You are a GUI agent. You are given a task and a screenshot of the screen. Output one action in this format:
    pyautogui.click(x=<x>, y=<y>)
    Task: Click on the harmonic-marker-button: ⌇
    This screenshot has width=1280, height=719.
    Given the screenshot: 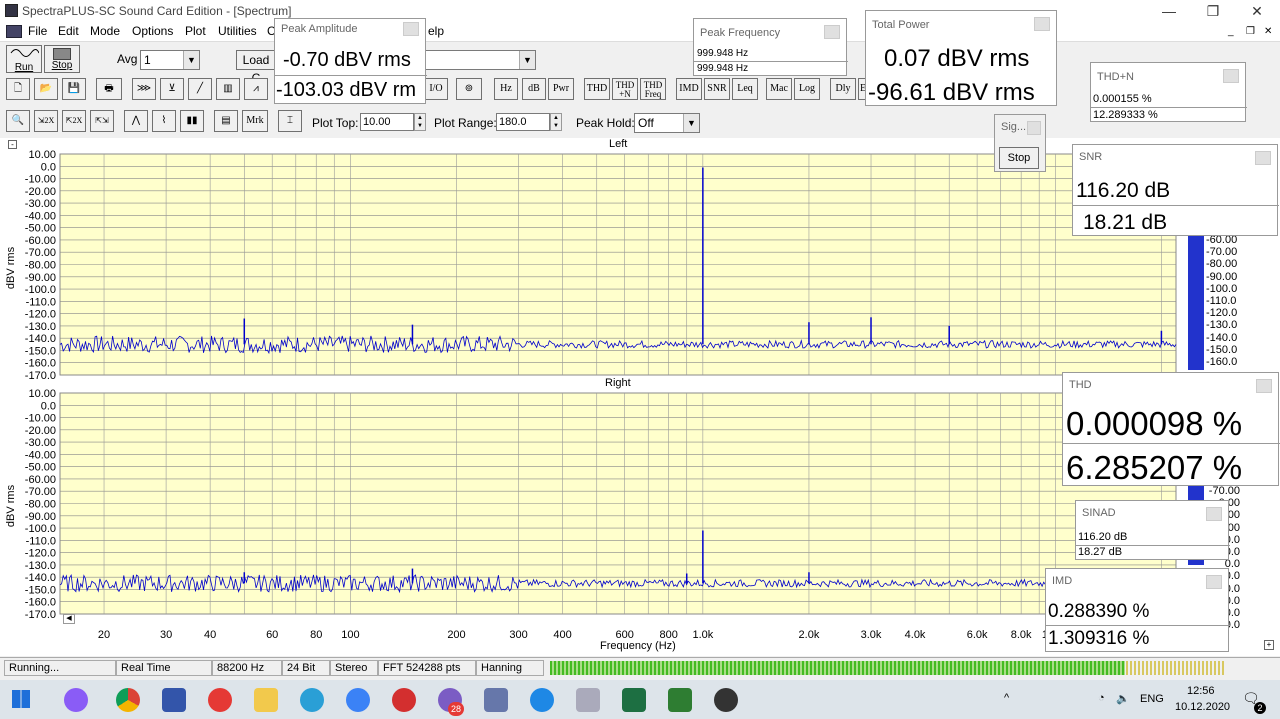 What is the action you would take?
    pyautogui.click(x=164, y=121)
    